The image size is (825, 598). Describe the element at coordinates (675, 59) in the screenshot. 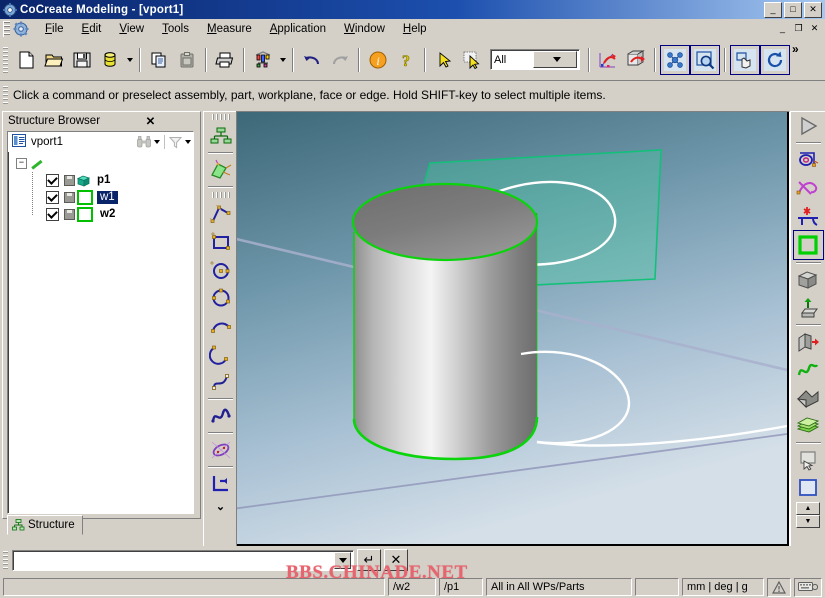

I see `fit-view-icon` at that location.